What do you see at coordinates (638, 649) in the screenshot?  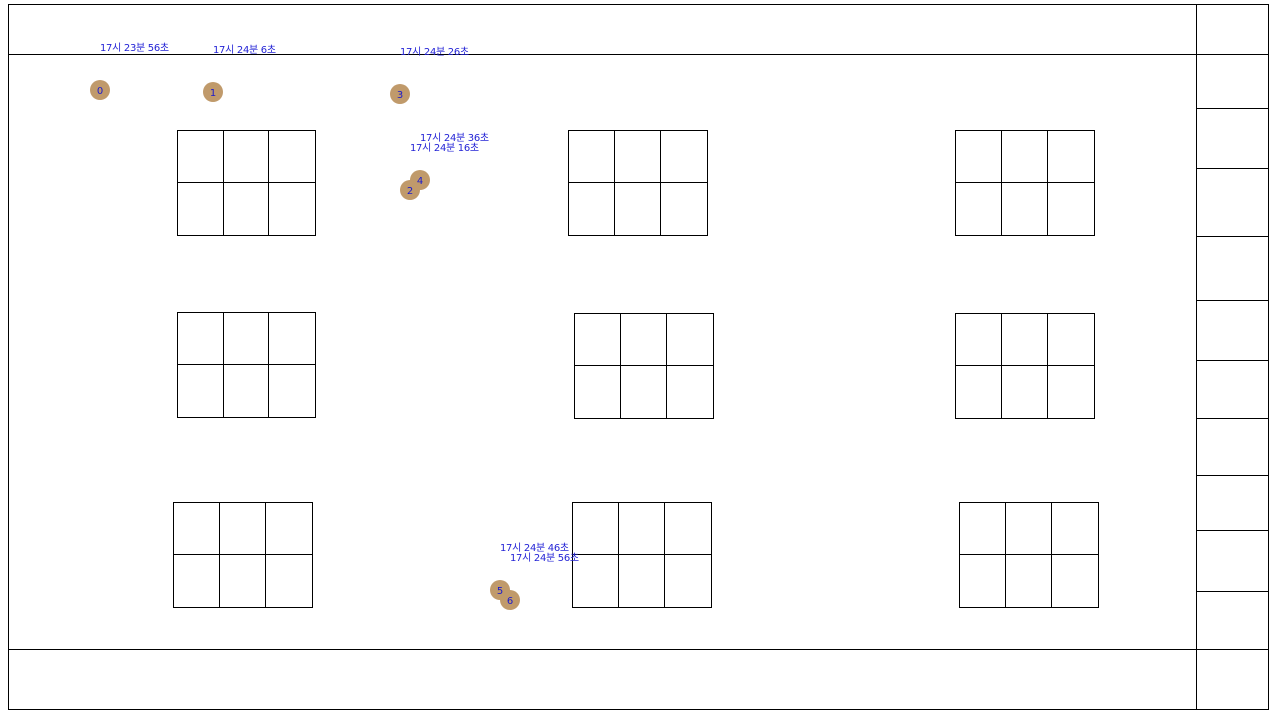 I see `footer-divider` at bounding box center [638, 649].